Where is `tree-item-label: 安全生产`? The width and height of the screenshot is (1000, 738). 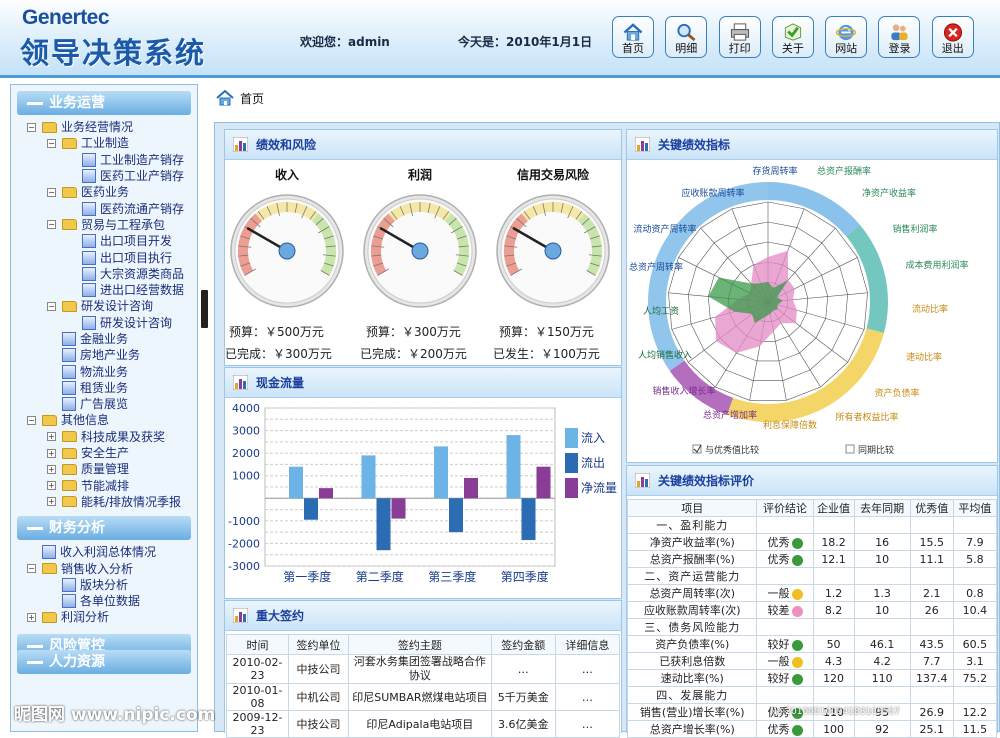 tree-item-label: 安全生产 is located at coordinates (105, 453).